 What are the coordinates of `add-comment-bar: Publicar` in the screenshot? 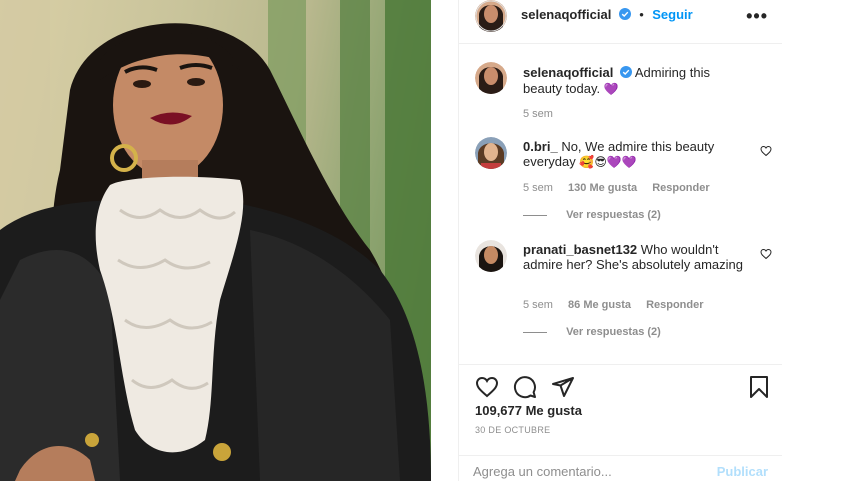 It's located at (620, 468).